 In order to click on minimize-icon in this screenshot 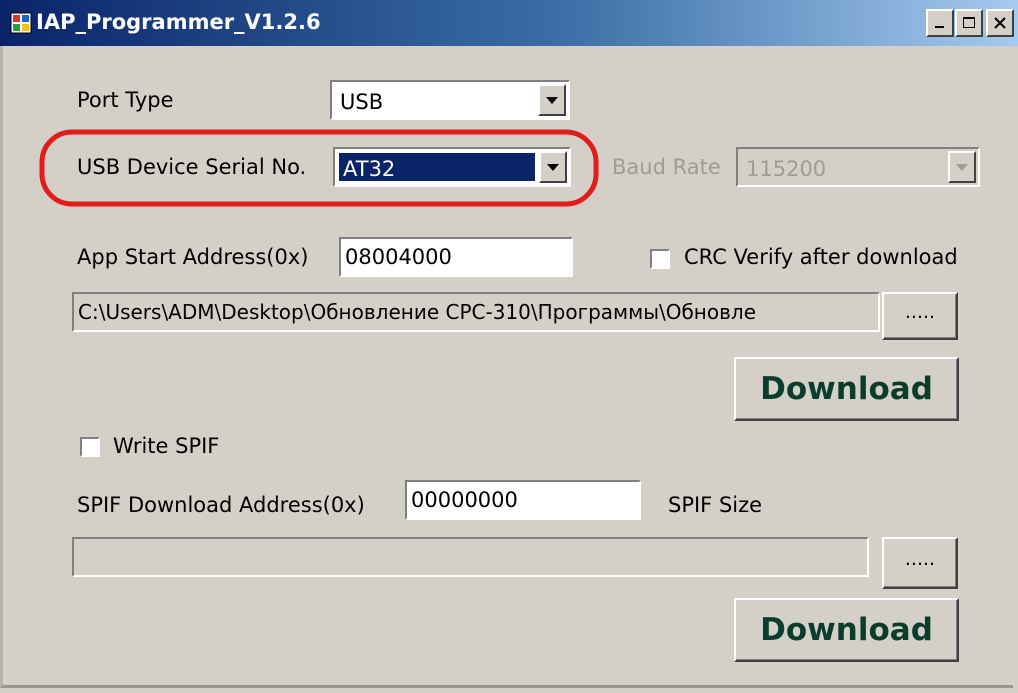, I will do `click(939, 27)`.